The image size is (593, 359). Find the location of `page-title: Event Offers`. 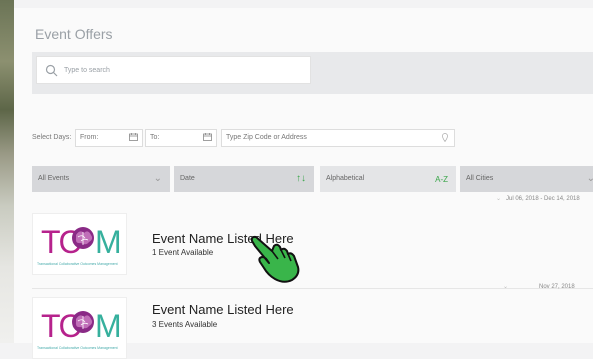

page-title: Event Offers is located at coordinates (74, 34).